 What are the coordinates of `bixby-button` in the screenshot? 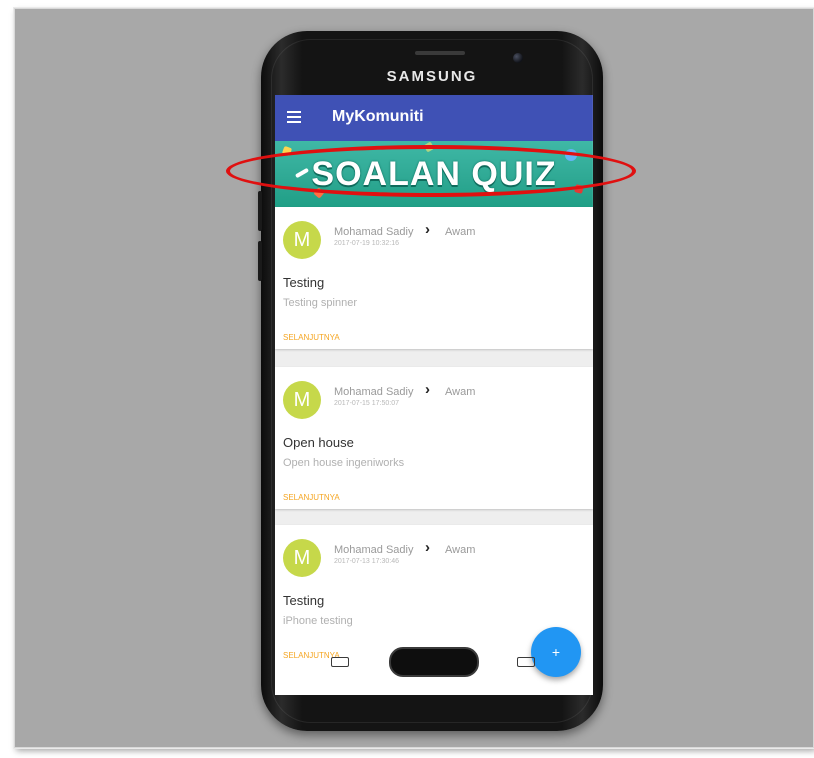 It's located at (260, 261).